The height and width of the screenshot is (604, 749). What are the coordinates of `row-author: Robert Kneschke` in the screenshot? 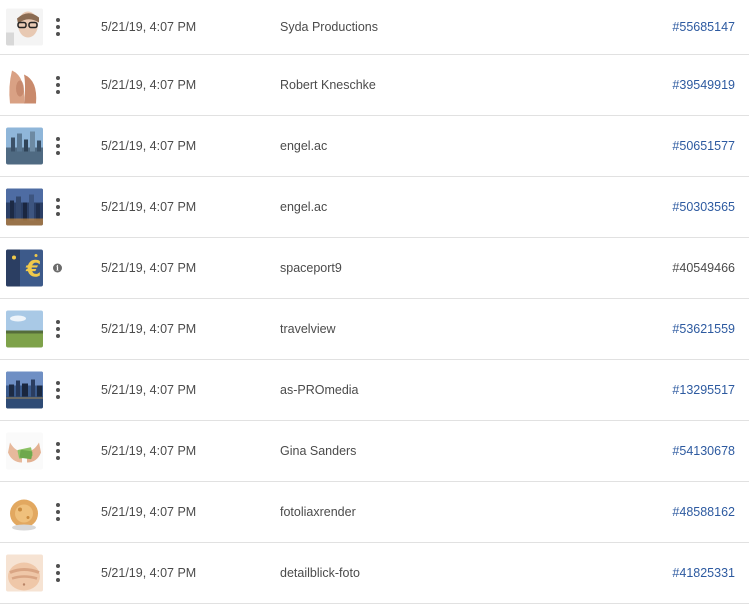 It's located at (328, 85).